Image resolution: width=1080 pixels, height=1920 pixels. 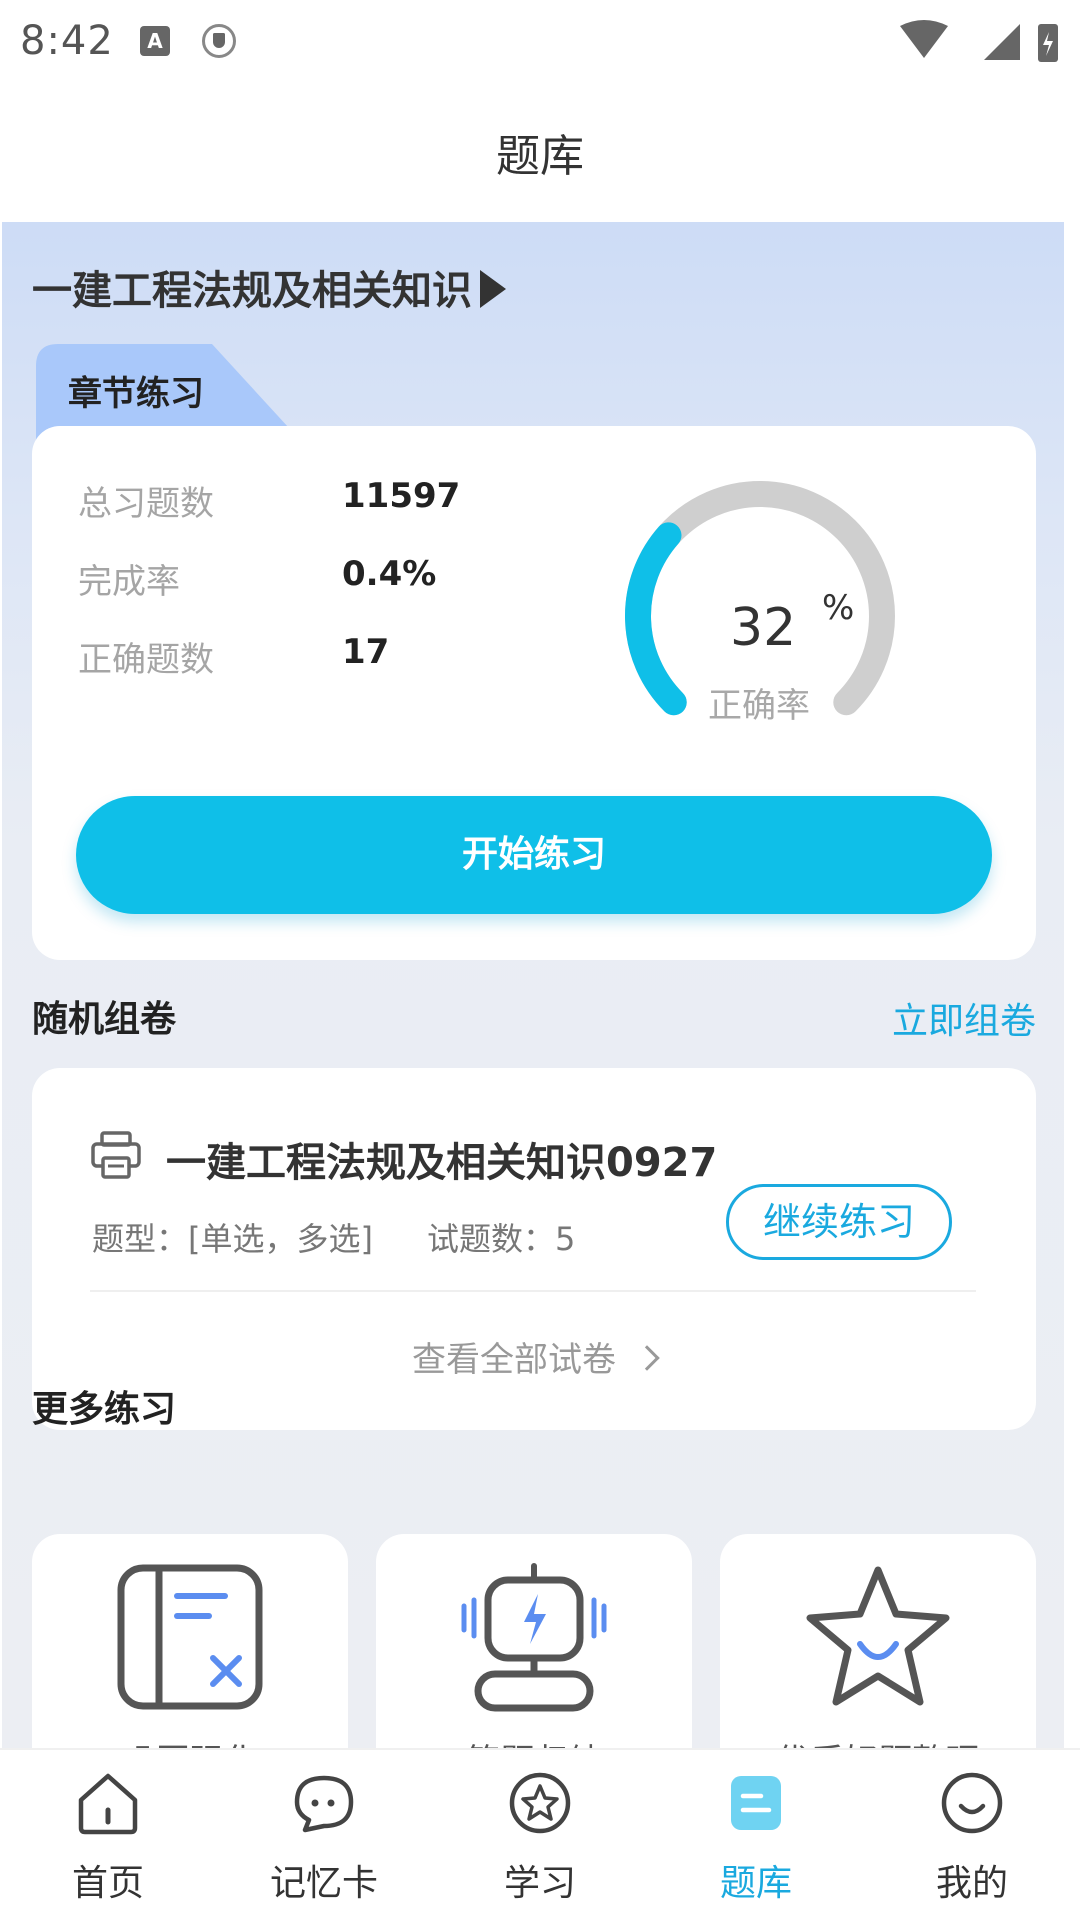 What do you see at coordinates (756, 1803) in the screenshot?
I see `question-bank-icon` at bounding box center [756, 1803].